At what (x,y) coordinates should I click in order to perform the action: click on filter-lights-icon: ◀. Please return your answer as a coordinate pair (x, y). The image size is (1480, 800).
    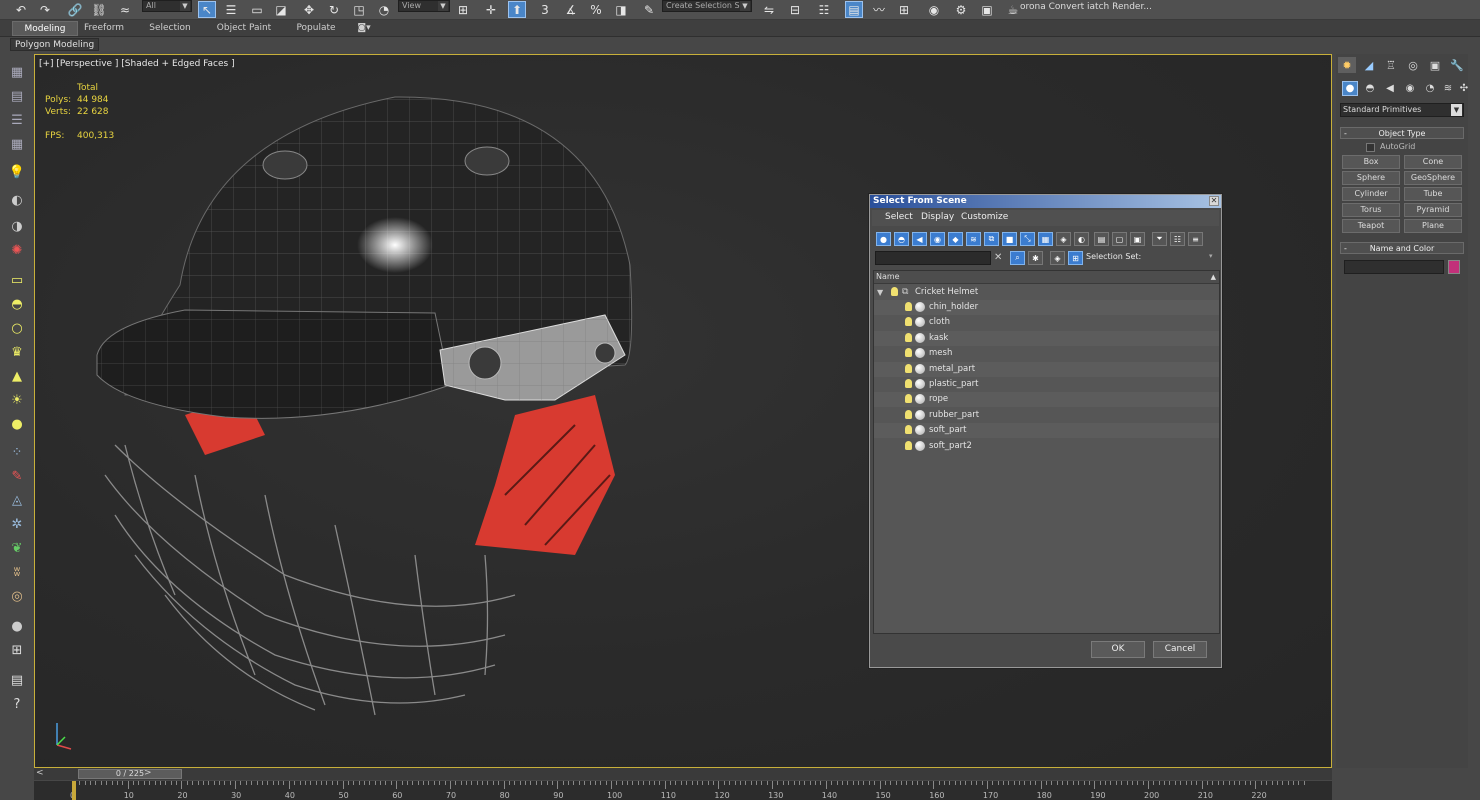
    Looking at the image, I should click on (919, 239).